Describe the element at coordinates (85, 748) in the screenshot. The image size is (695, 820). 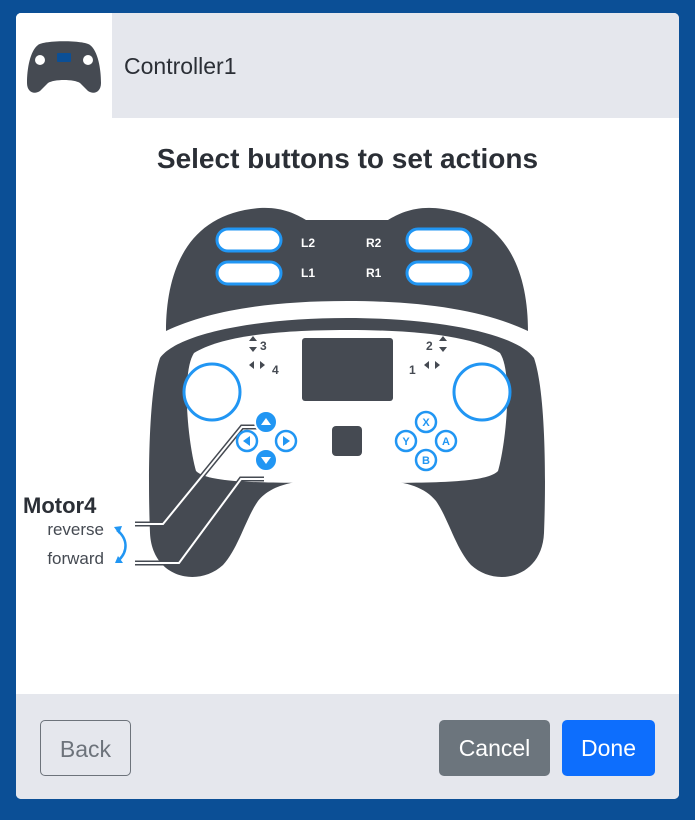
I see `back-button: Back` at that location.